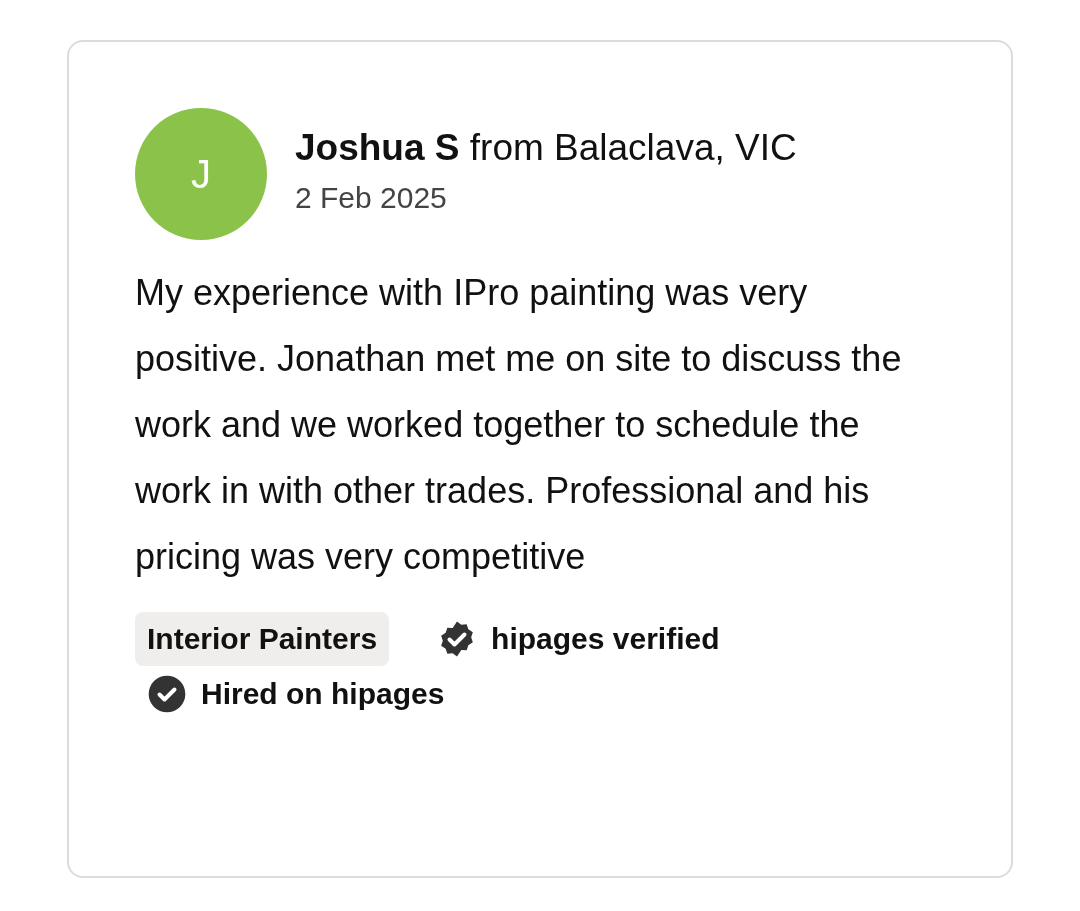 The image size is (1080, 911). I want to click on reviewer-name: Joshua S from Balaclava, VIC, so click(546, 148).